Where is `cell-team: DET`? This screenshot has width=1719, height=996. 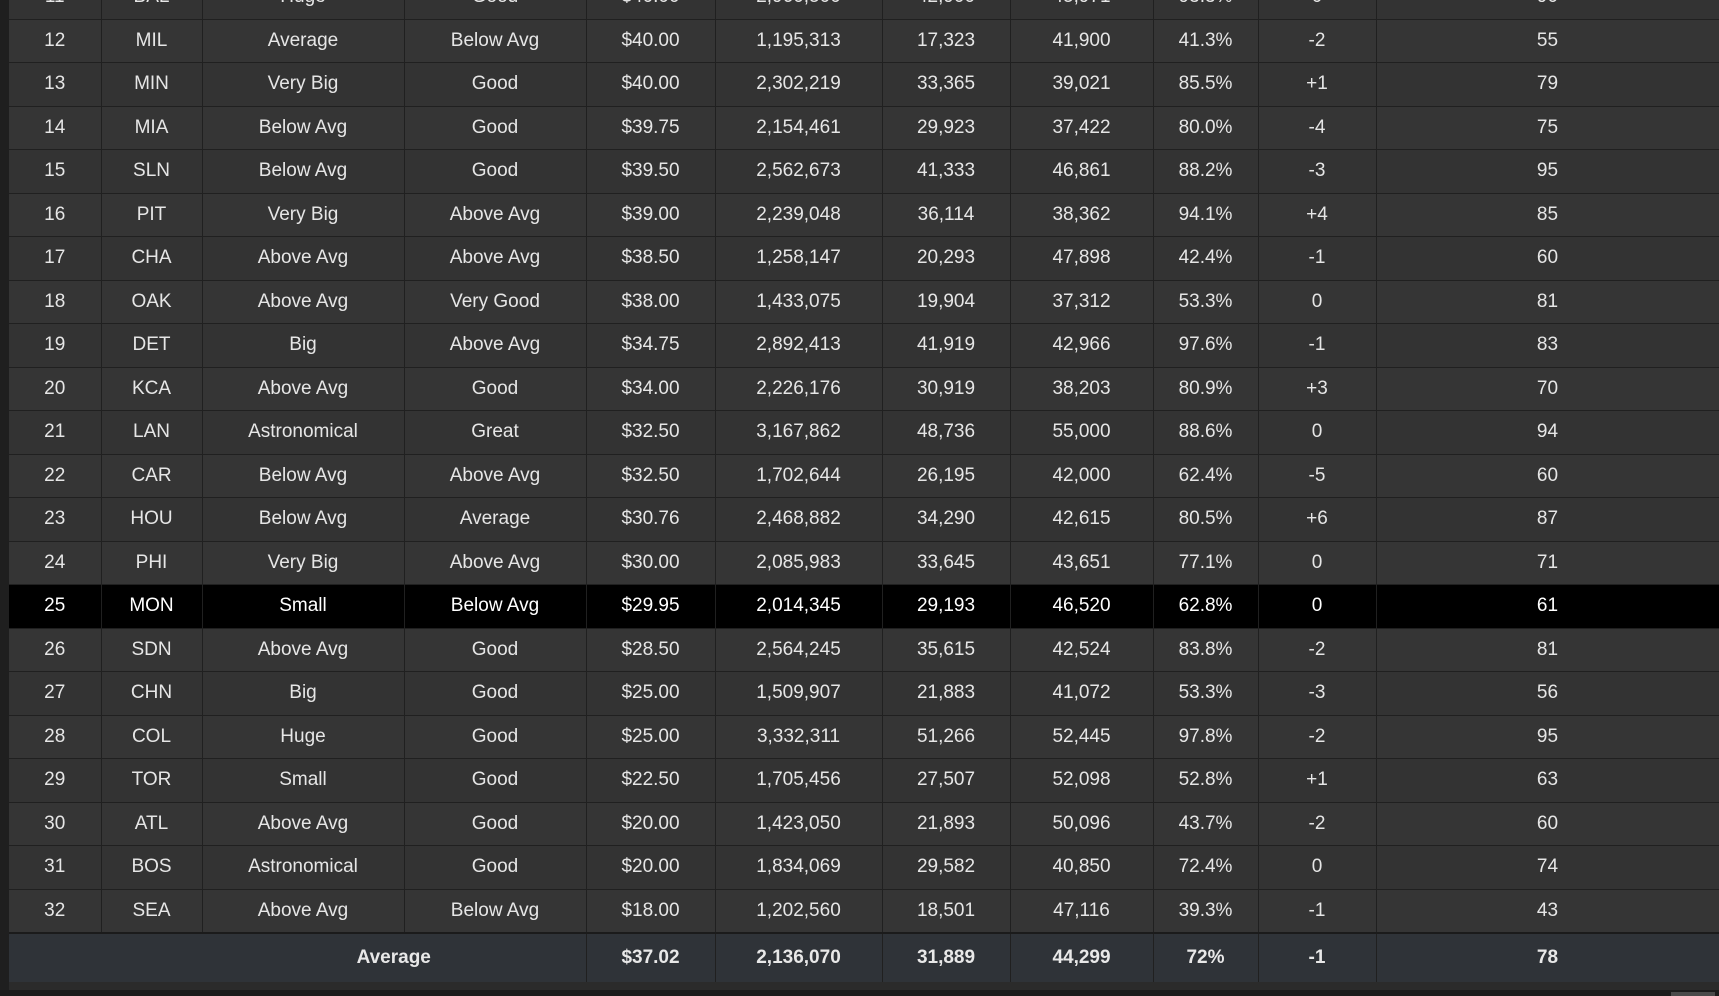 cell-team: DET is located at coordinates (152, 345).